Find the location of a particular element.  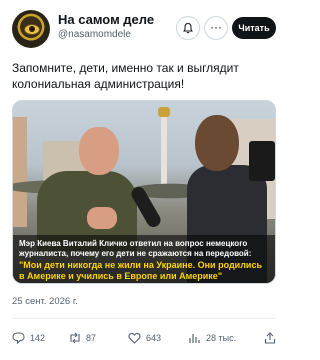

monument-statue is located at coordinates (164, 112).